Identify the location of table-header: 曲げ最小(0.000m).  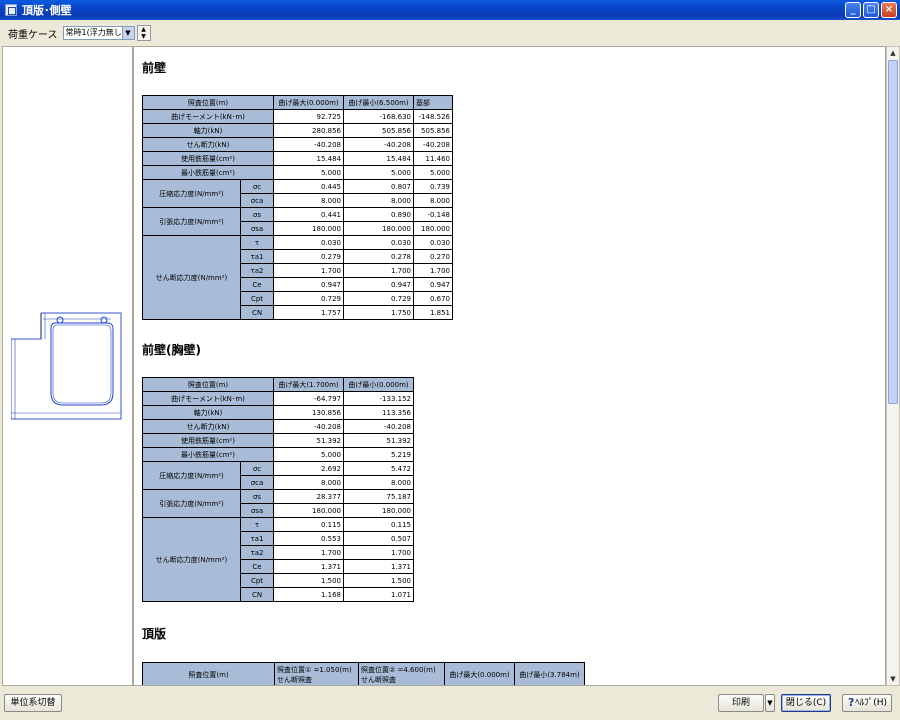
(378, 384).